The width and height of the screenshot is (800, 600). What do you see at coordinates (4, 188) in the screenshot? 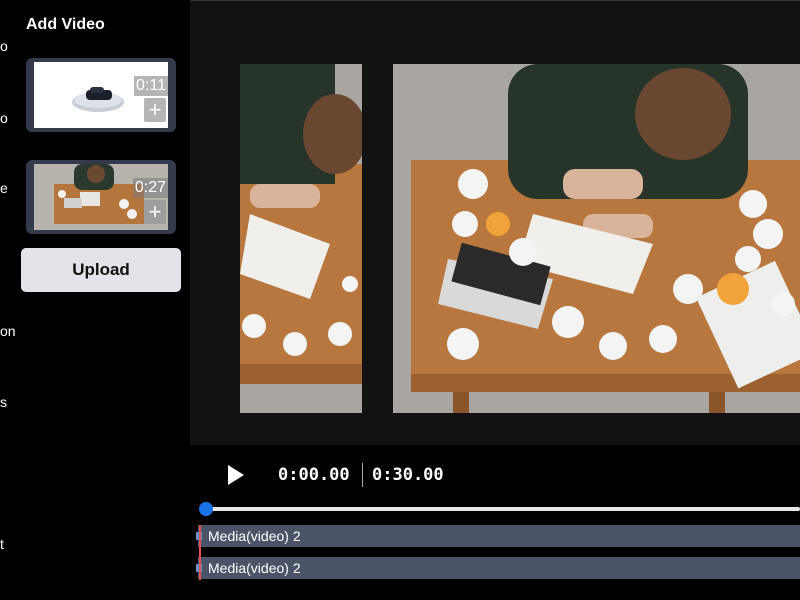
I see `rail-label: e` at bounding box center [4, 188].